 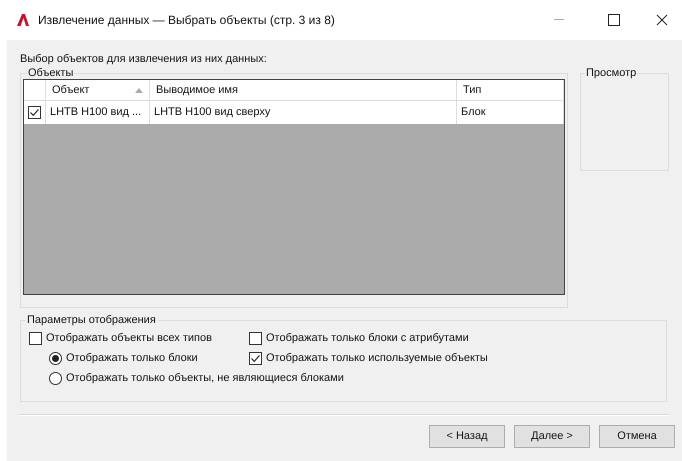 I want to click on option-label: Отображать только блоки с атрибутами, so click(x=367, y=338).